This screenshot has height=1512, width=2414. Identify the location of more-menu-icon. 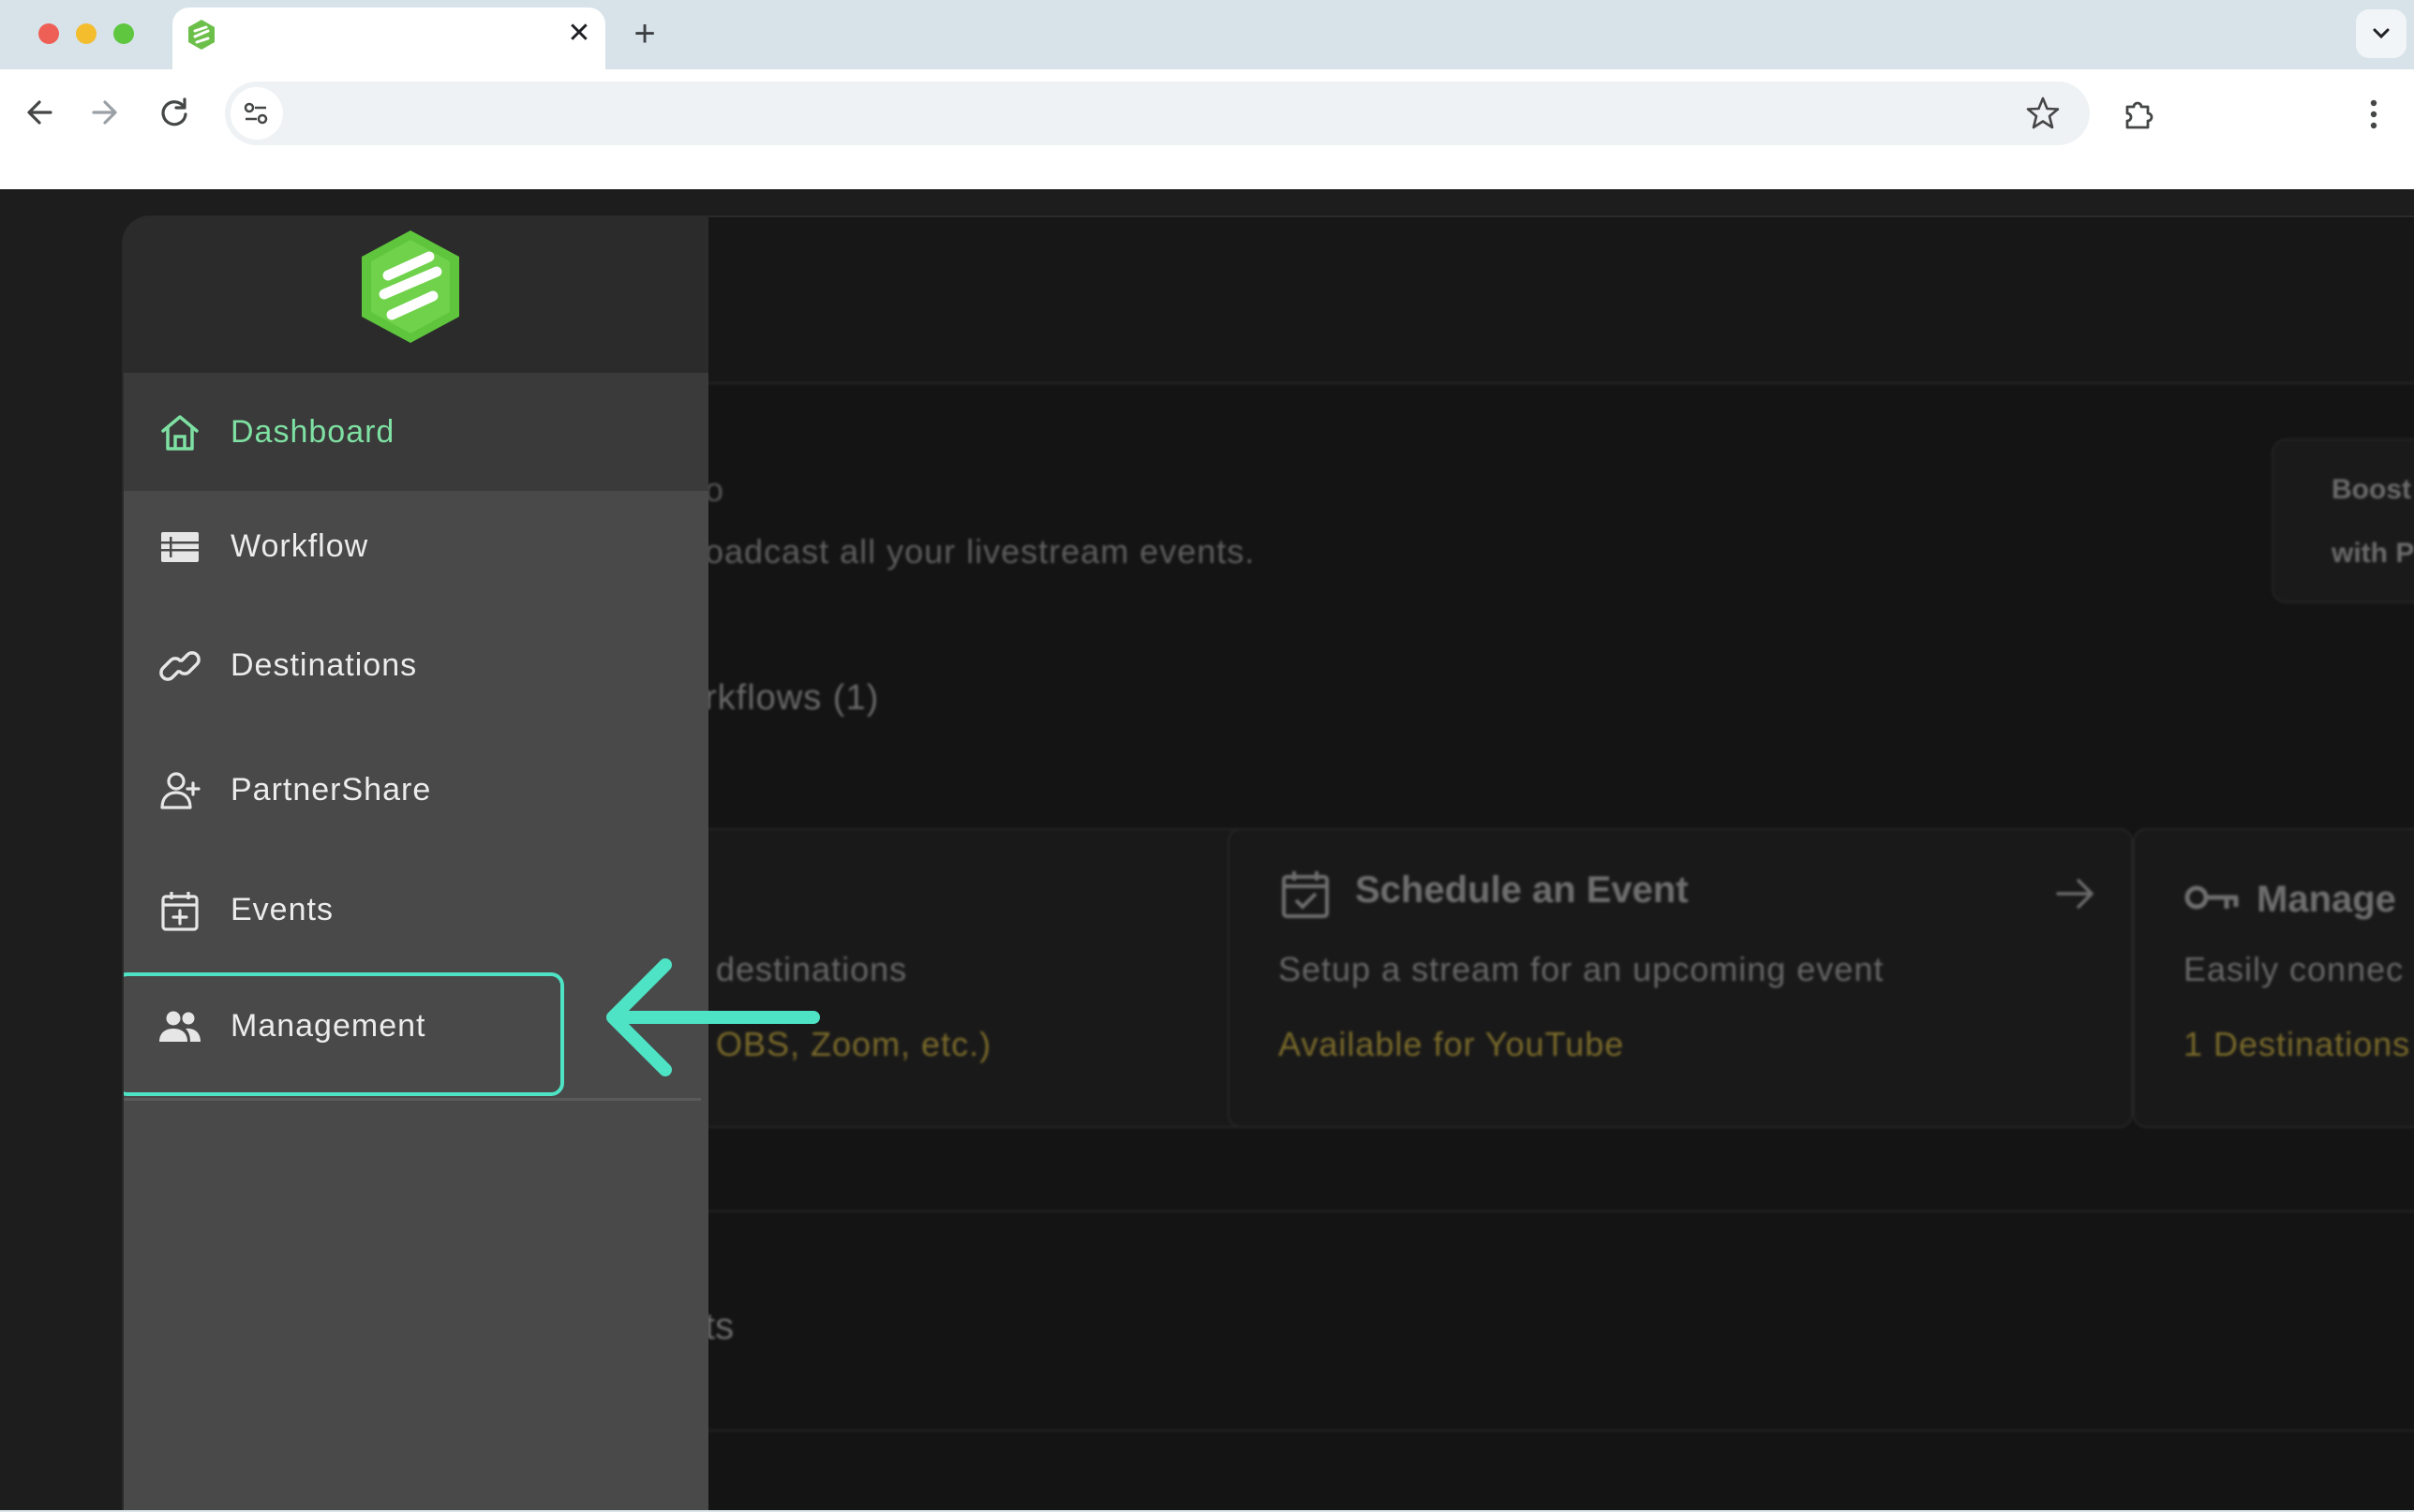
(2374, 114).